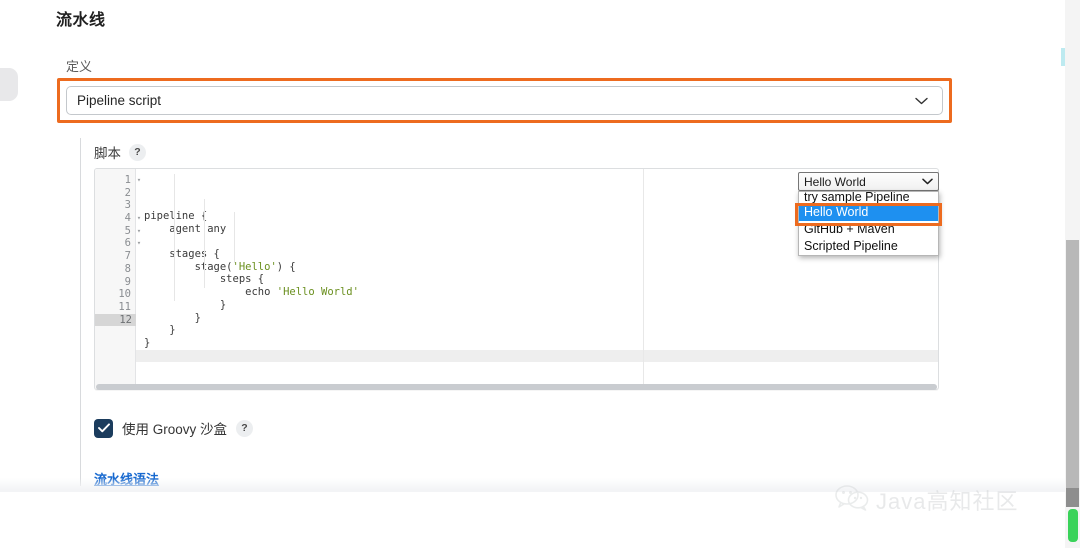  Describe the element at coordinates (81, 20) in the screenshot. I see `page-title: 流水线` at that location.